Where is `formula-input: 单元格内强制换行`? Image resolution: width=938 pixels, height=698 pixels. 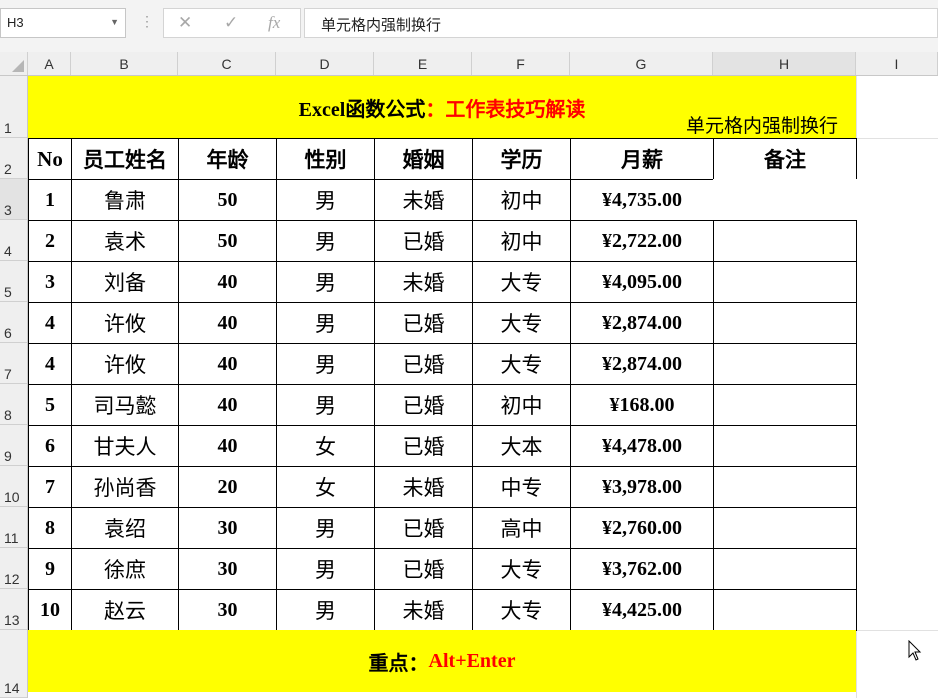 formula-input: 单元格内强制换行 is located at coordinates (621, 23).